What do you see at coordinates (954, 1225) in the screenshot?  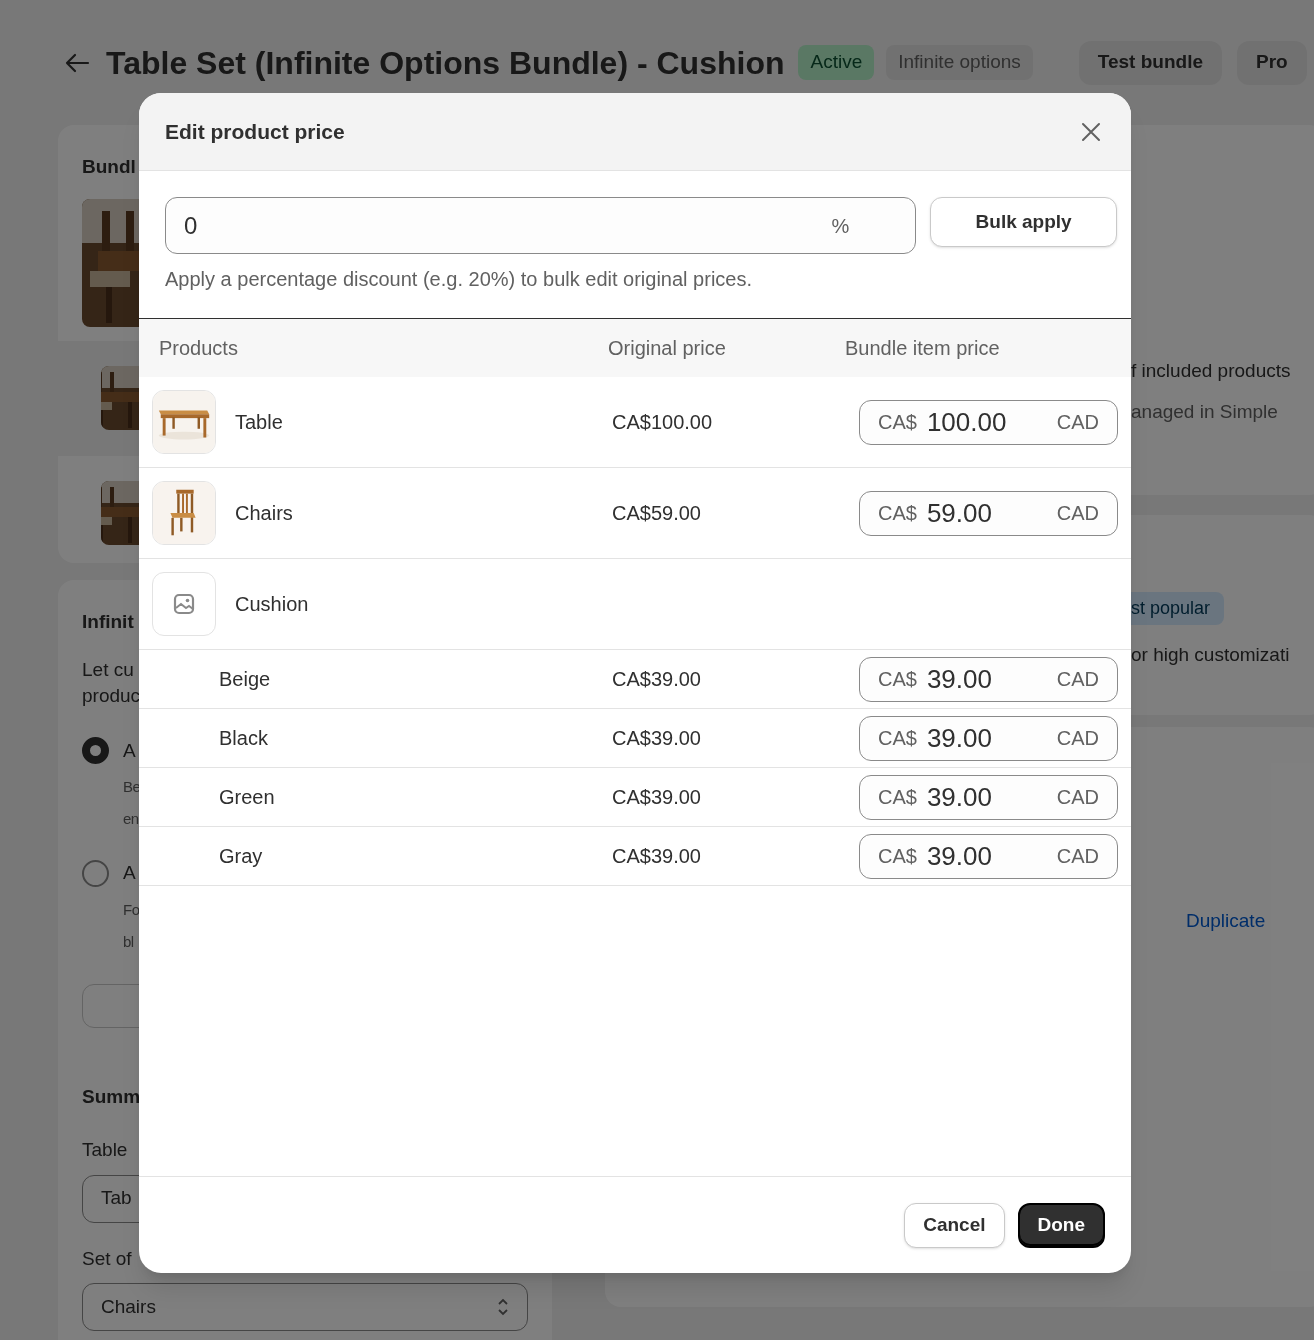 I see `cancel-button: Cancel` at bounding box center [954, 1225].